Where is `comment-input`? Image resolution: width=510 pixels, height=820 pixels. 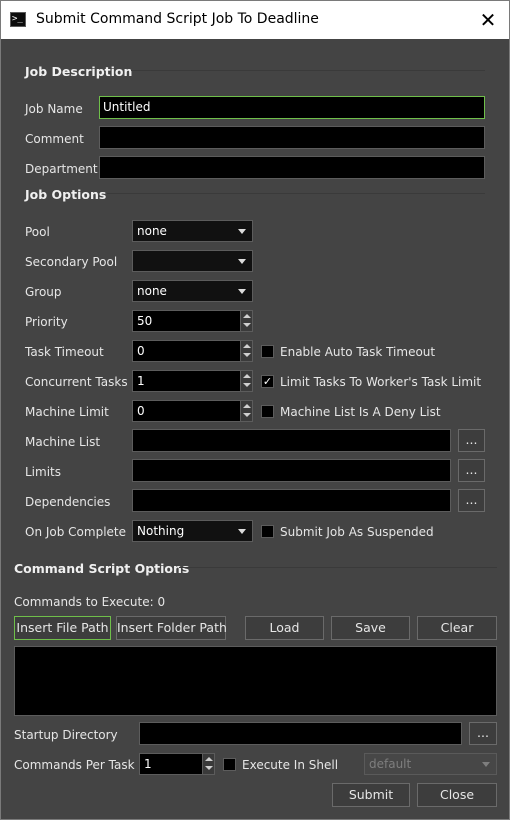 comment-input is located at coordinates (292, 137).